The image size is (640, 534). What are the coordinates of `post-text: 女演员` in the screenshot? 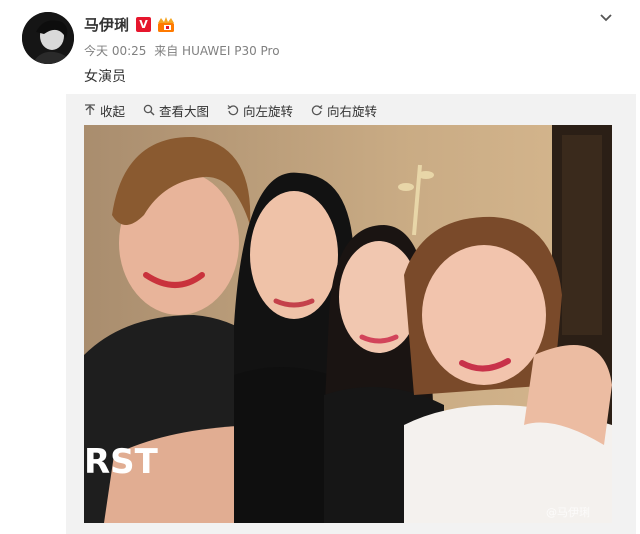 It's located at (105, 77).